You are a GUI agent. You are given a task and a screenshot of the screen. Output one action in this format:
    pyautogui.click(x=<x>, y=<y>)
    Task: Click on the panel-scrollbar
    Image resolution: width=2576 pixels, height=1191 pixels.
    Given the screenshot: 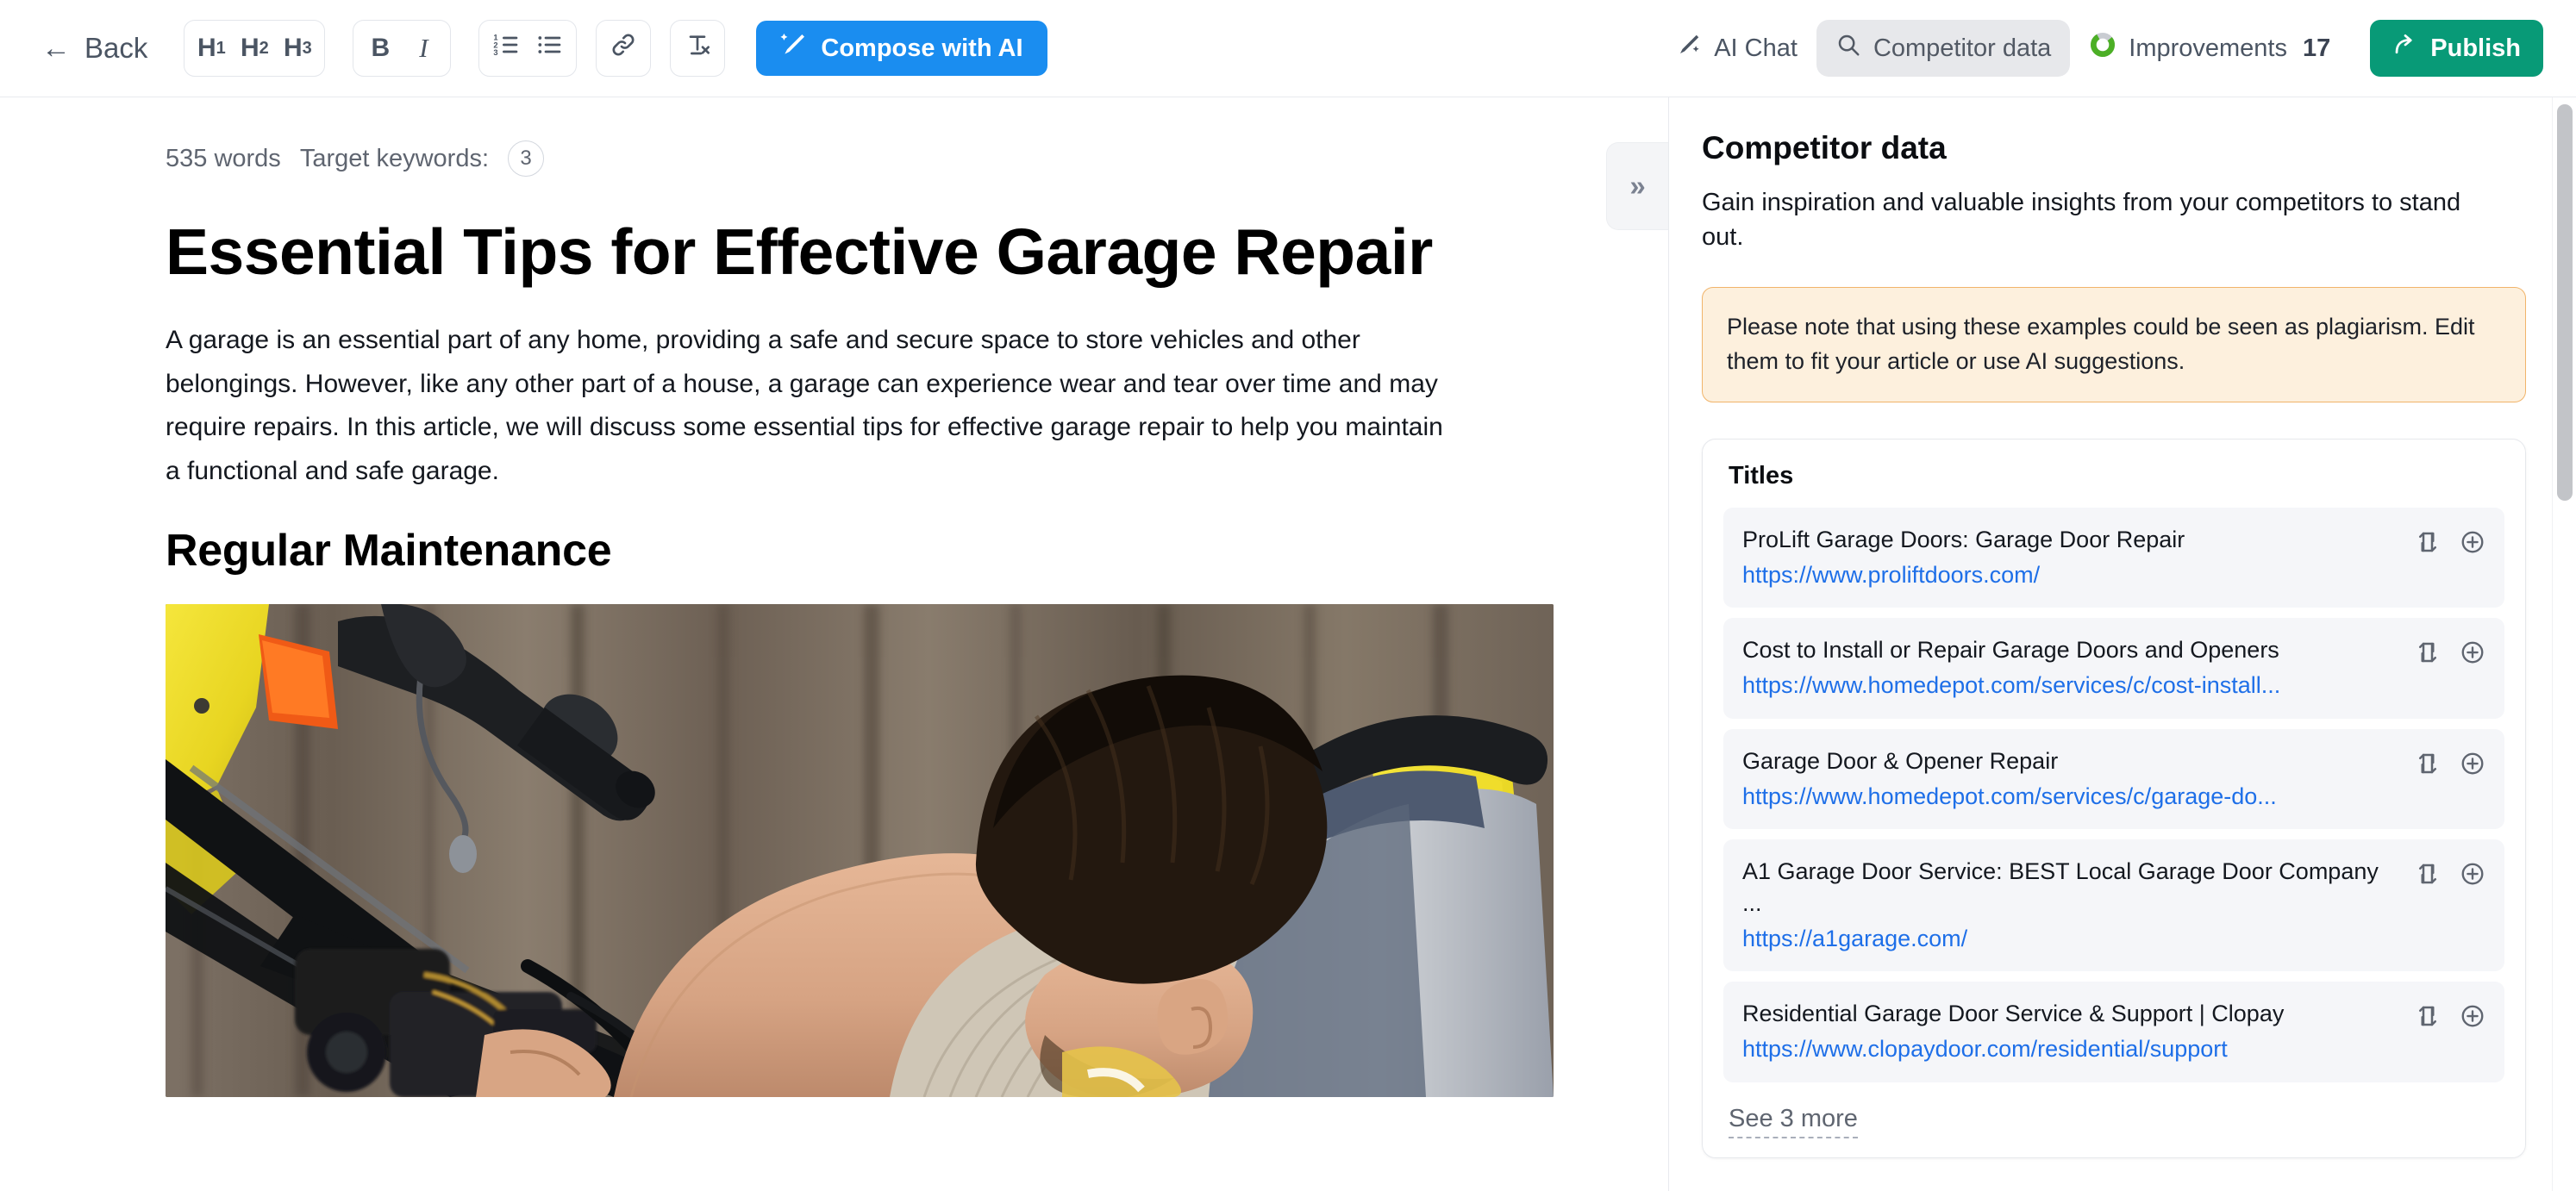 What is the action you would take?
    pyautogui.click(x=2564, y=644)
    